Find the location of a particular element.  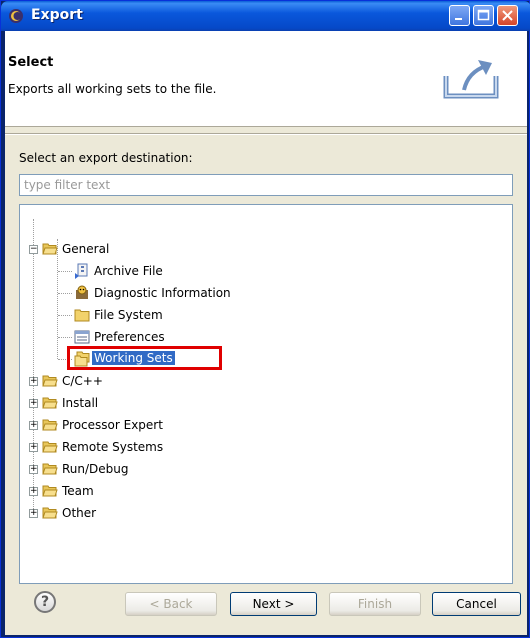

tree-node-preferences: Preferences is located at coordinates (265, 337).